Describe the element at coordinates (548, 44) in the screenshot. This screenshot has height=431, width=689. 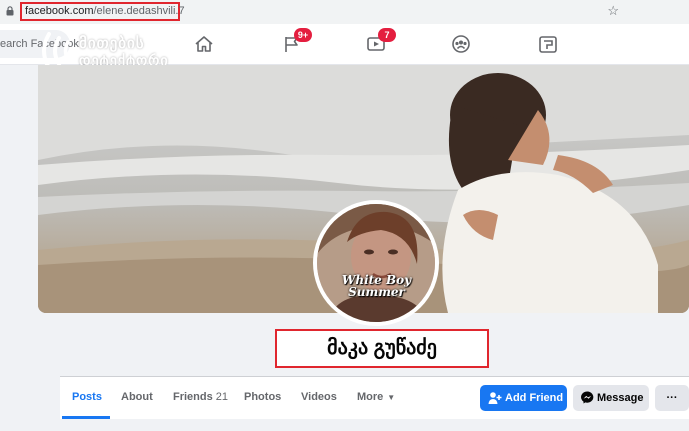
I see `gaming-icon` at that location.